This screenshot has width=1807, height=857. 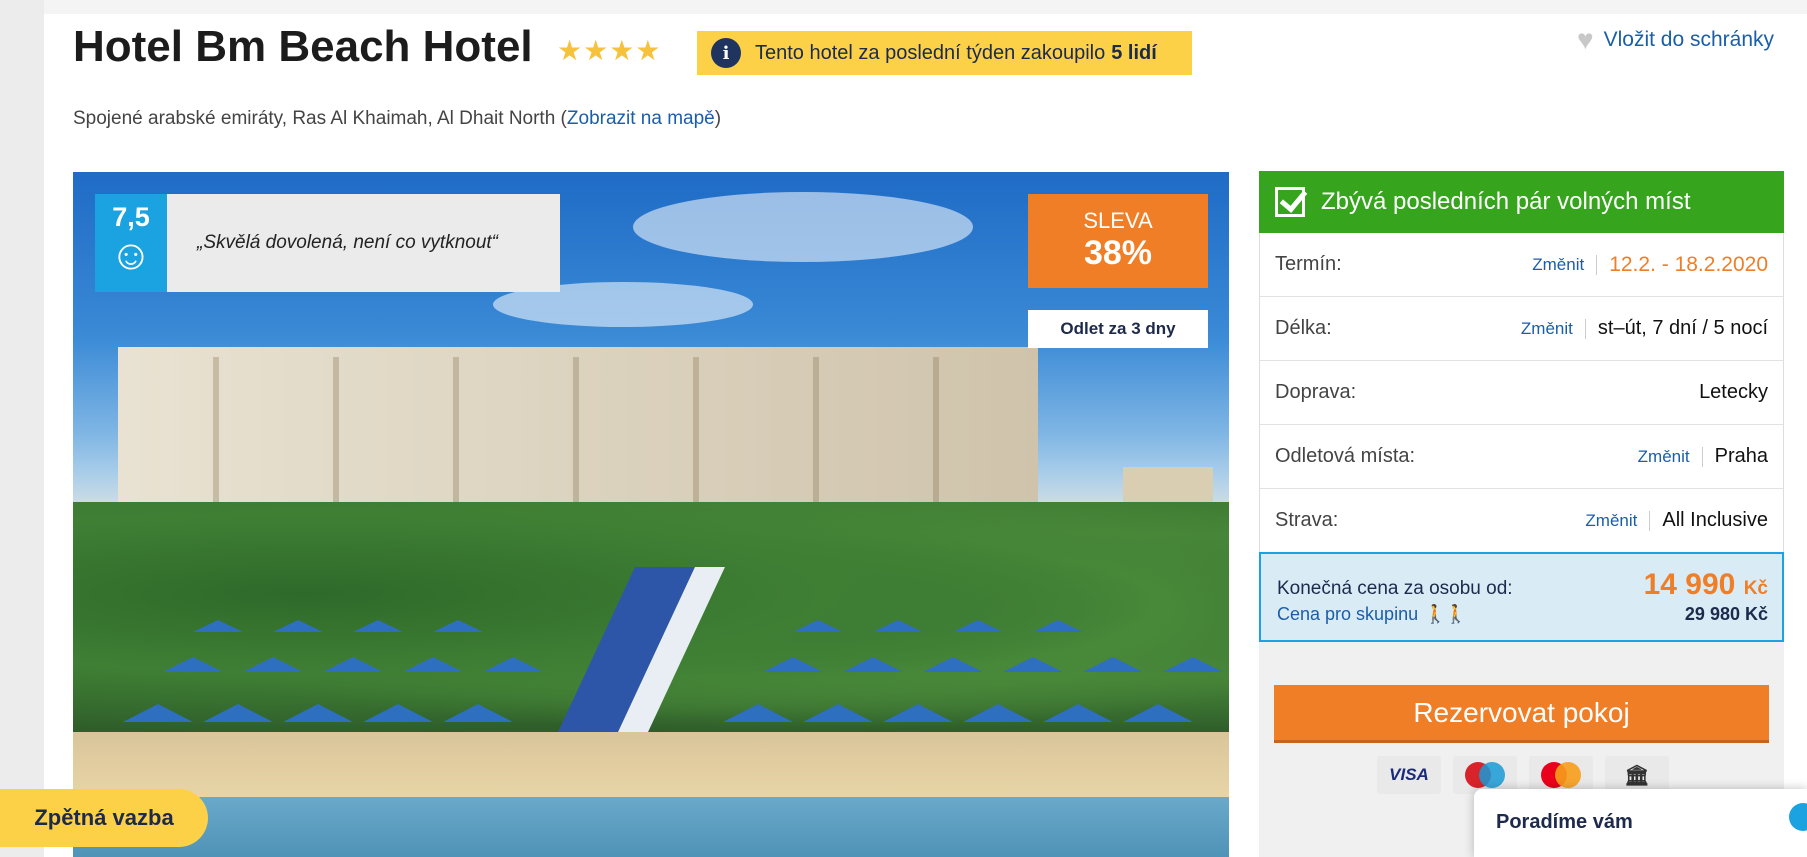 What do you see at coordinates (1445, 614) in the screenshot?
I see `people-icon: 🚶🚶` at bounding box center [1445, 614].